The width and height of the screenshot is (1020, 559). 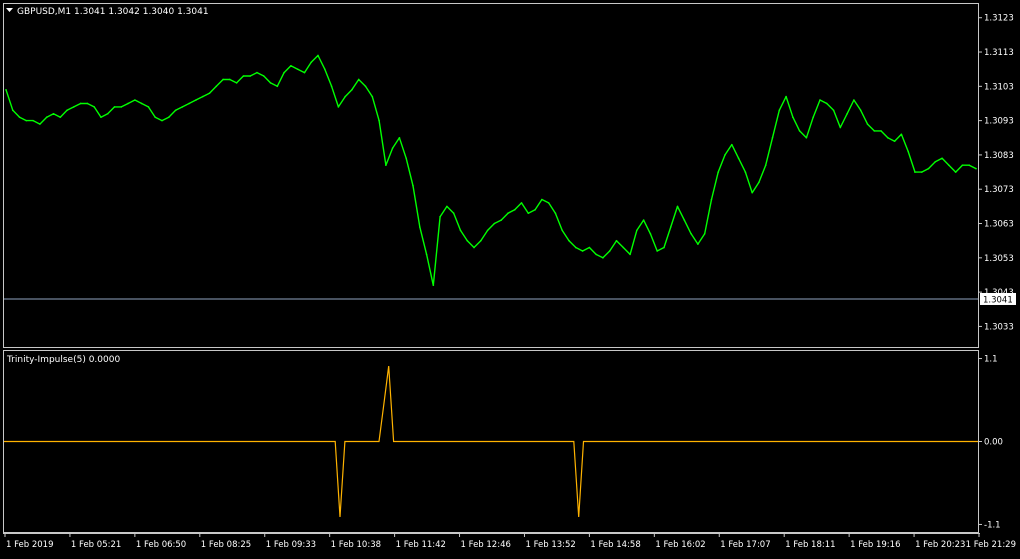 I want to click on ind-tick-label: 0.00, so click(x=993, y=443).